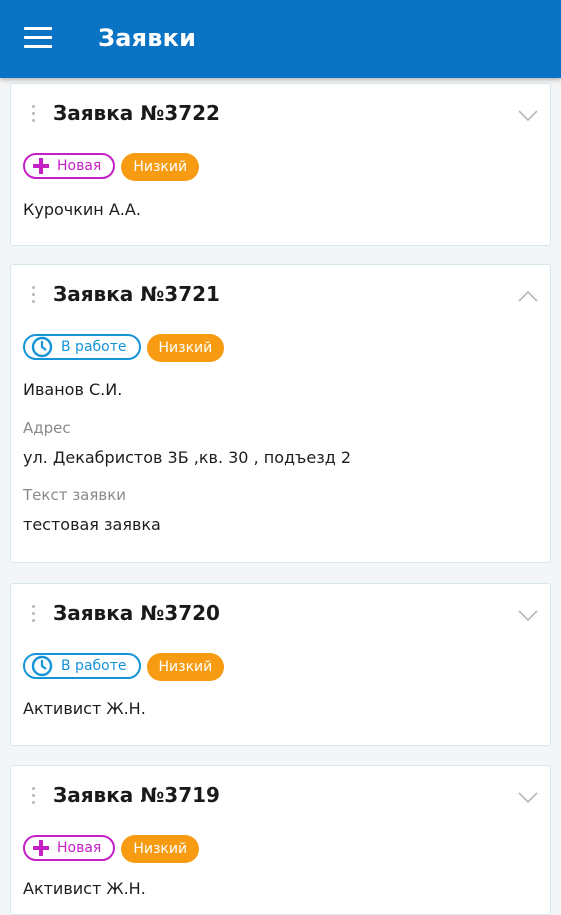 The image size is (561, 915). What do you see at coordinates (136, 113) in the screenshot?
I see `request-title: Заявка №3722` at bounding box center [136, 113].